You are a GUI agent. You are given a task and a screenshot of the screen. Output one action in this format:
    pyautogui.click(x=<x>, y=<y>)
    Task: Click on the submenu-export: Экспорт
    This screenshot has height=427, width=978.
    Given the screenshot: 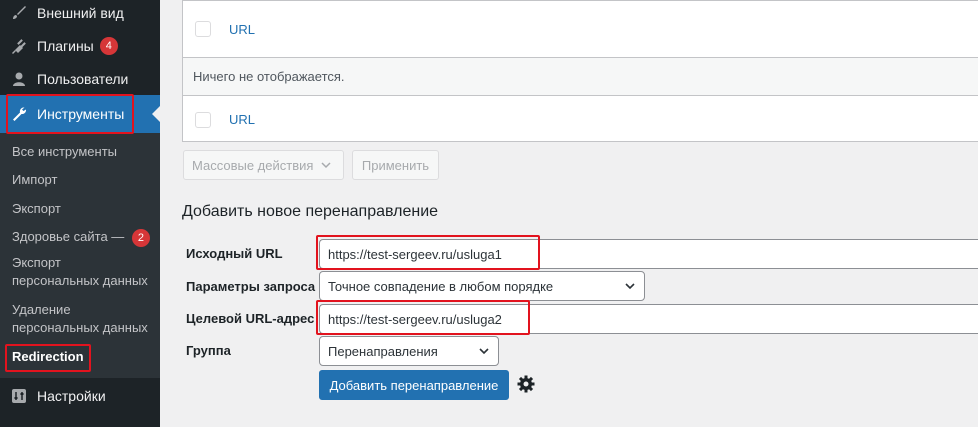 What is the action you would take?
    pyautogui.click(x=36, y=209)
    